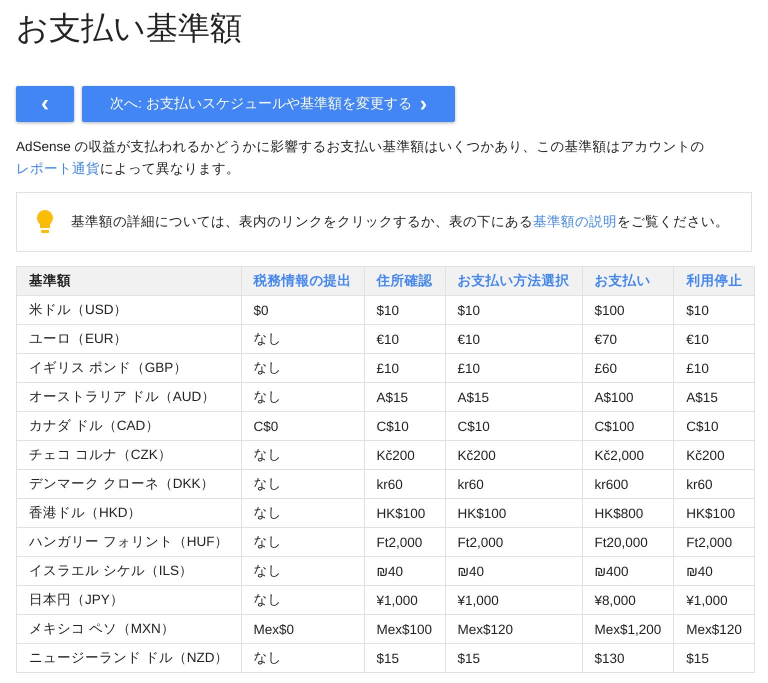  Describe the element at coordinates (513, 281) in the screenshot. I see `column-header-link: お支払い方法選択` at that location.